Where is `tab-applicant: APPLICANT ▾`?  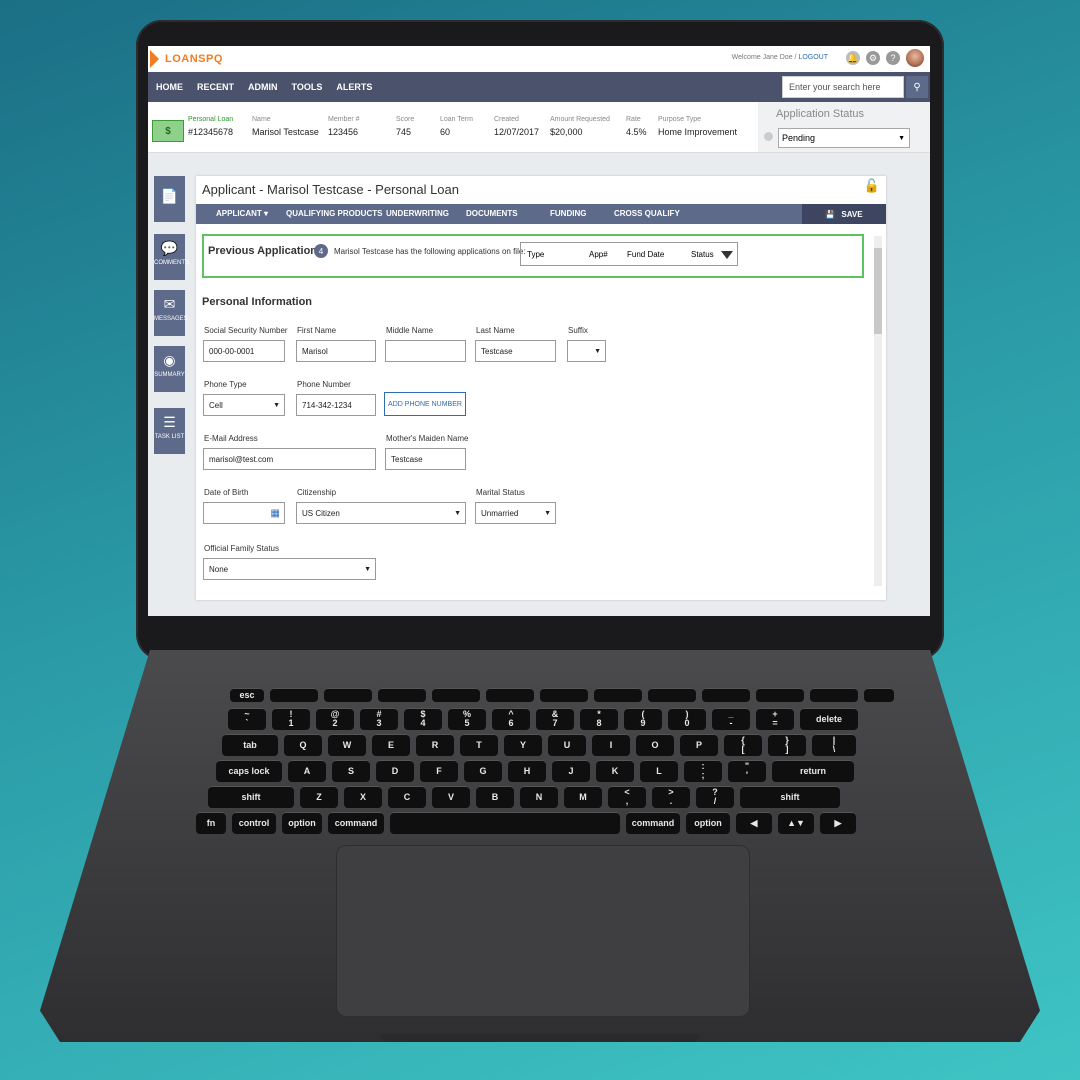 tab-applicant: APPLICANT ▾ is located at coordinates (242, 213).